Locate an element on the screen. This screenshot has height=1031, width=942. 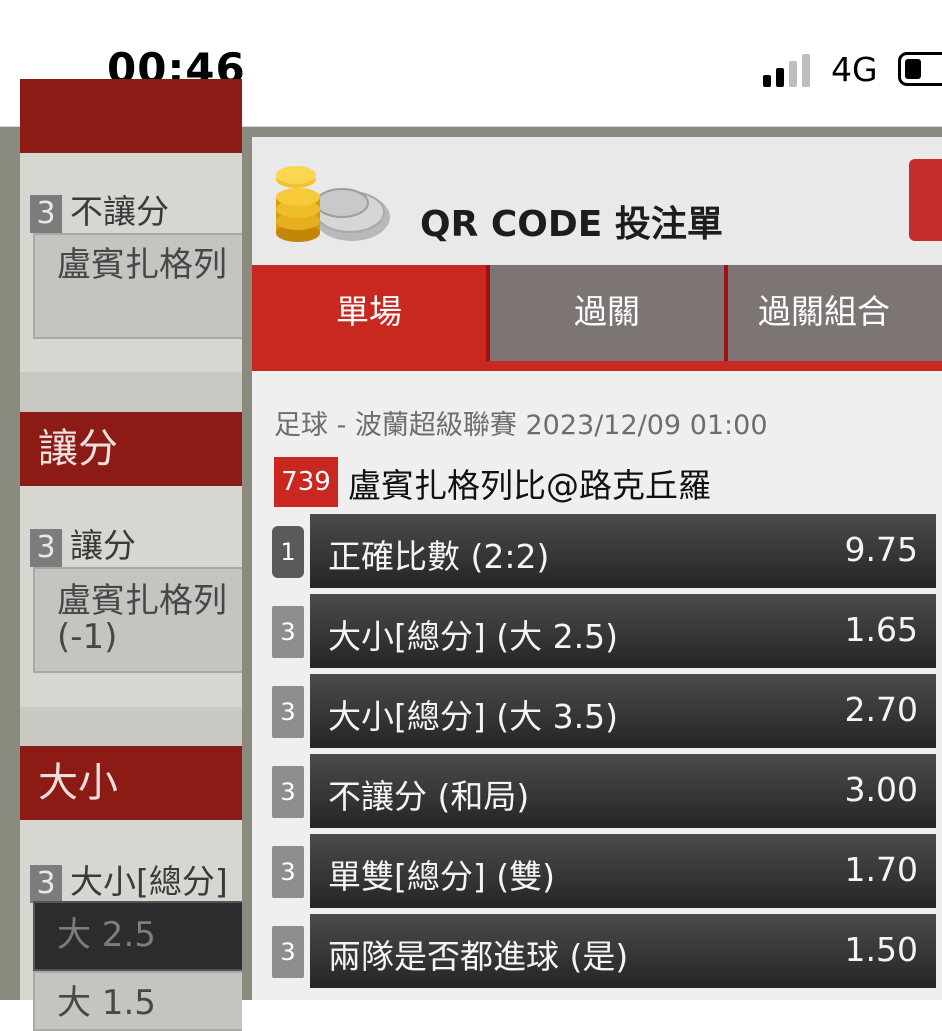
bet-line: 3 單雙[總分] (雙) 1.70 is located at coordinates (607, 872).